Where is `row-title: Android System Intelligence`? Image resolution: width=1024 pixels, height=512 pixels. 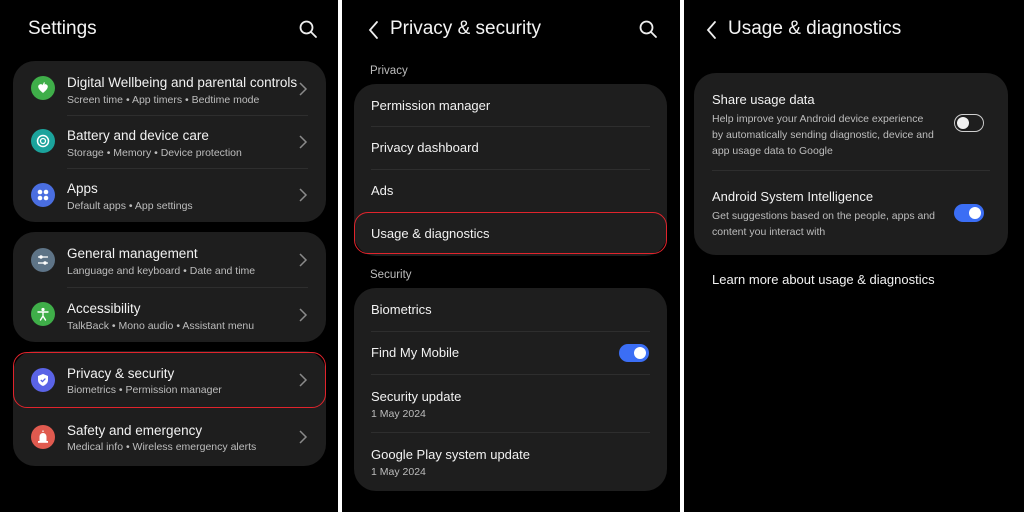 row-title: Android System Intelligence is located at coordinates (793, 196).